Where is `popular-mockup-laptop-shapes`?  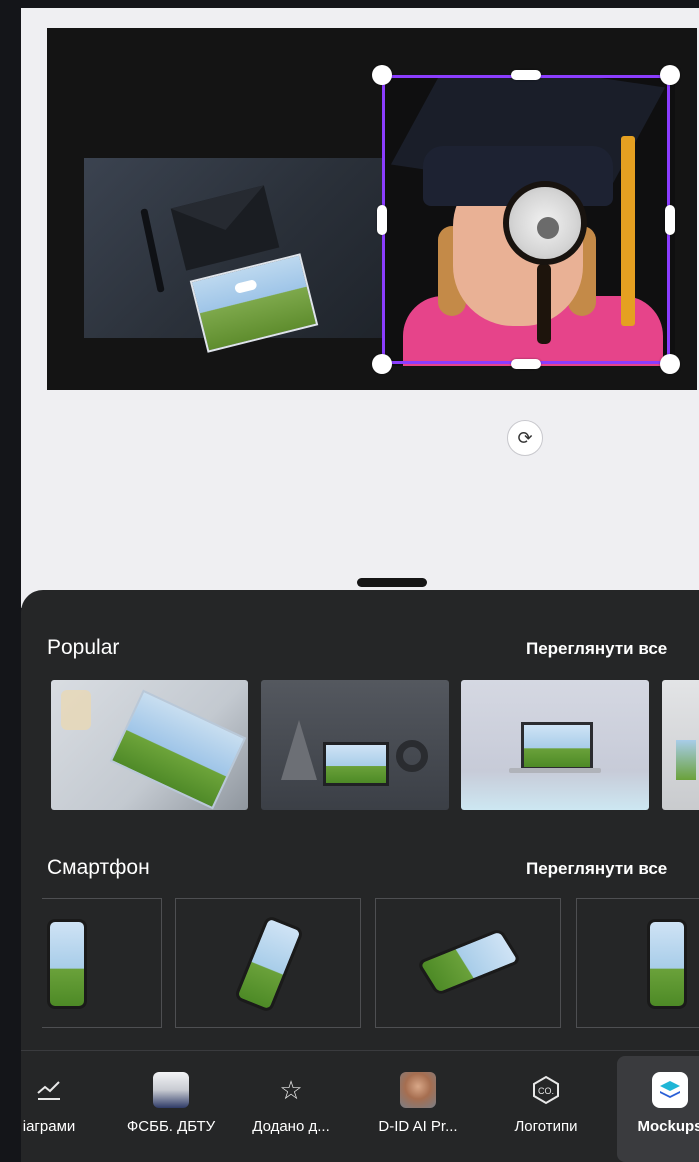
popular-mockup-laptop-shapes is located at coordinates (355, 745).